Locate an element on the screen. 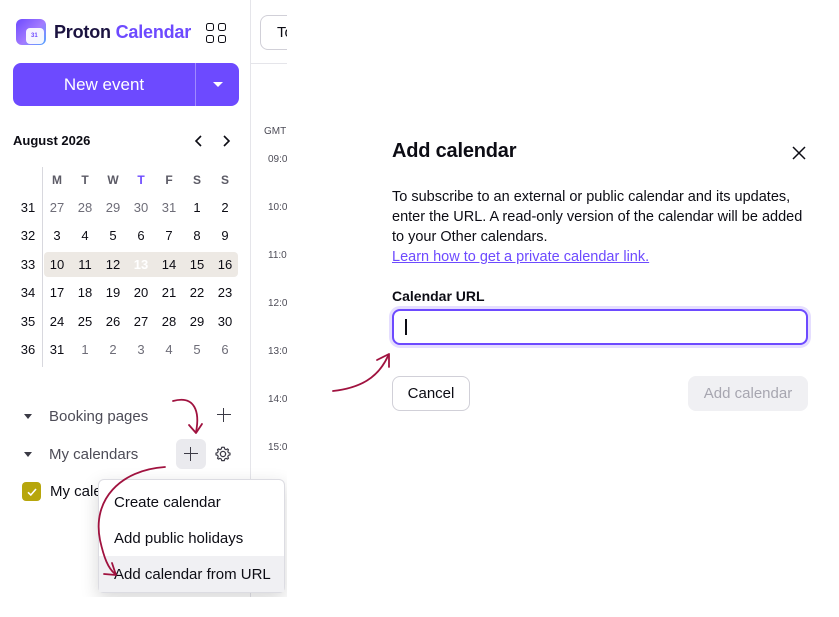 Image resolution: width=839 pixels, height=617 pixels. add-calendar-from-url-option: Add calendar from URL is located at coordinates (191, 574).